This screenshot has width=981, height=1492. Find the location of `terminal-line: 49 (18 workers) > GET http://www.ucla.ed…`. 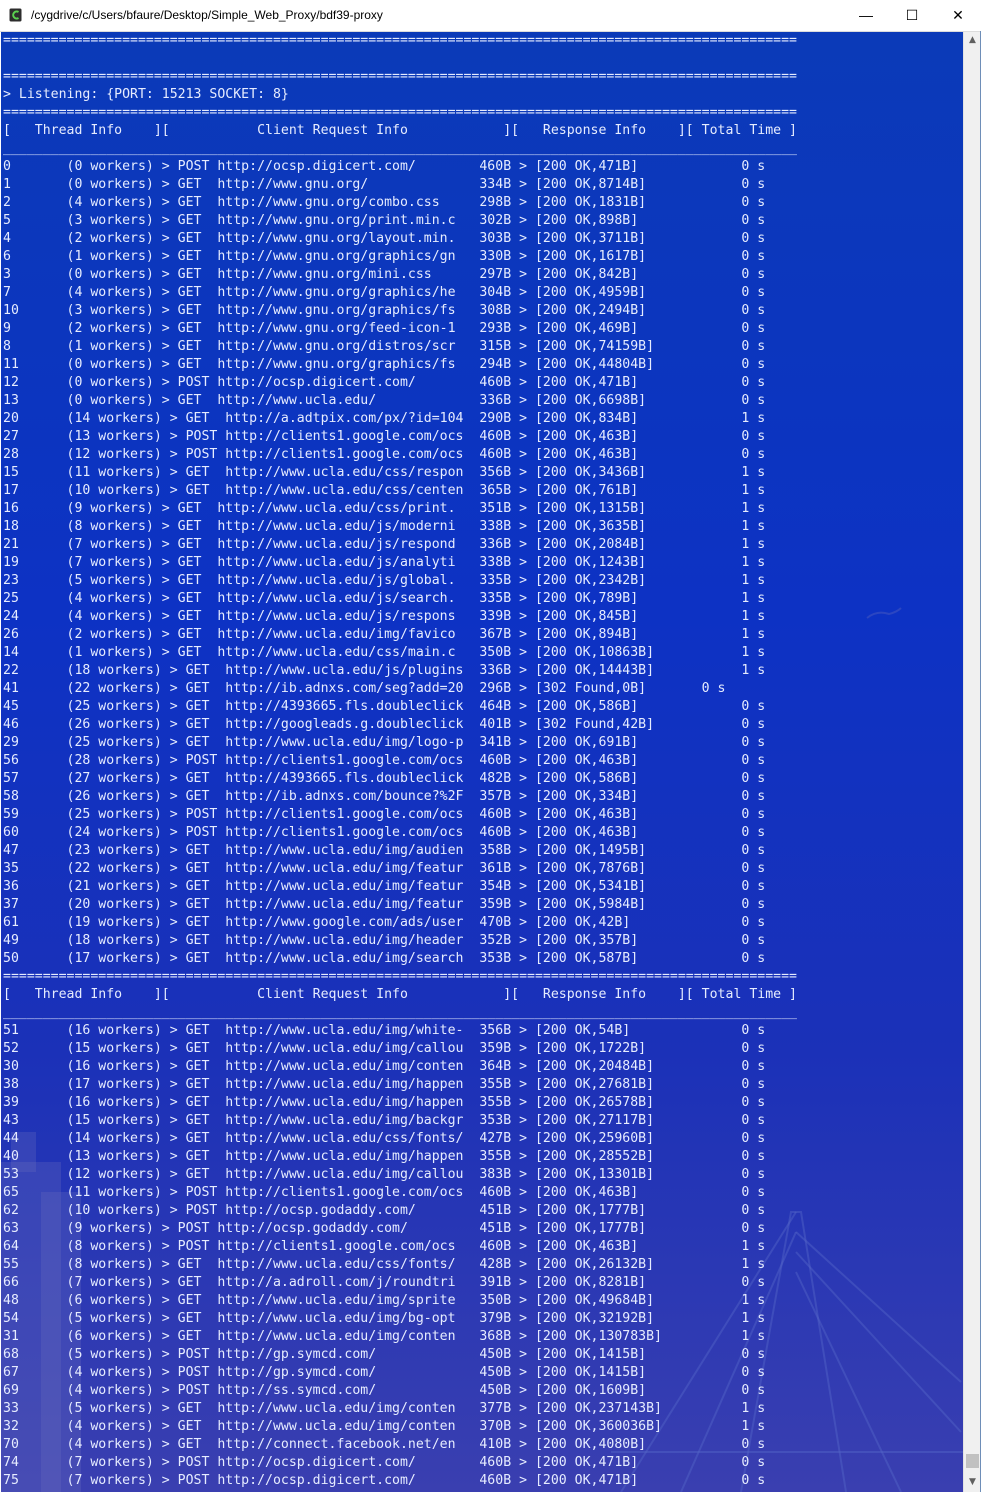

terminal-line: 49 (18 workers) > GET http://www.ucla.ed… is located at coordinates (384, 940).